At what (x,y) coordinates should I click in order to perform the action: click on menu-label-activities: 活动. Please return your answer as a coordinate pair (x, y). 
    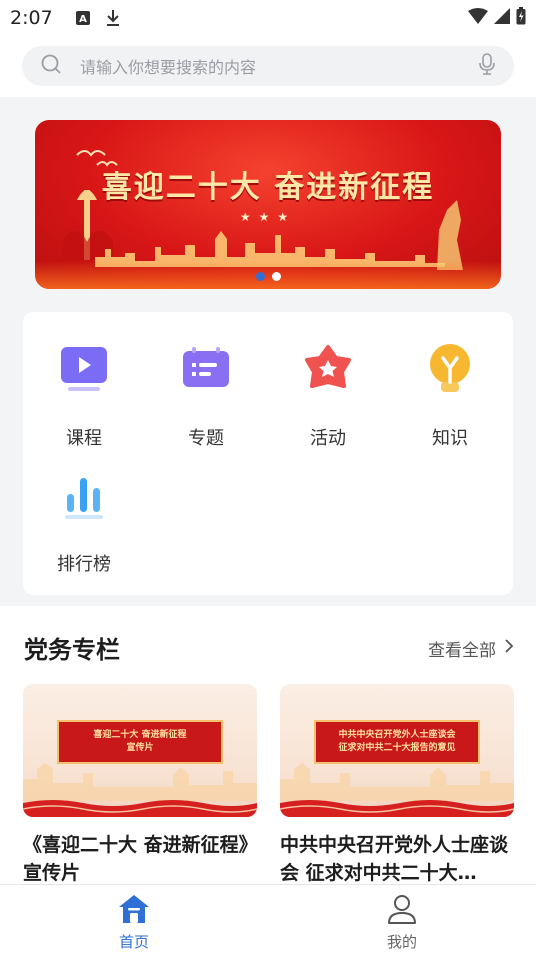
    Looking at the image, I should click on (328, 438).